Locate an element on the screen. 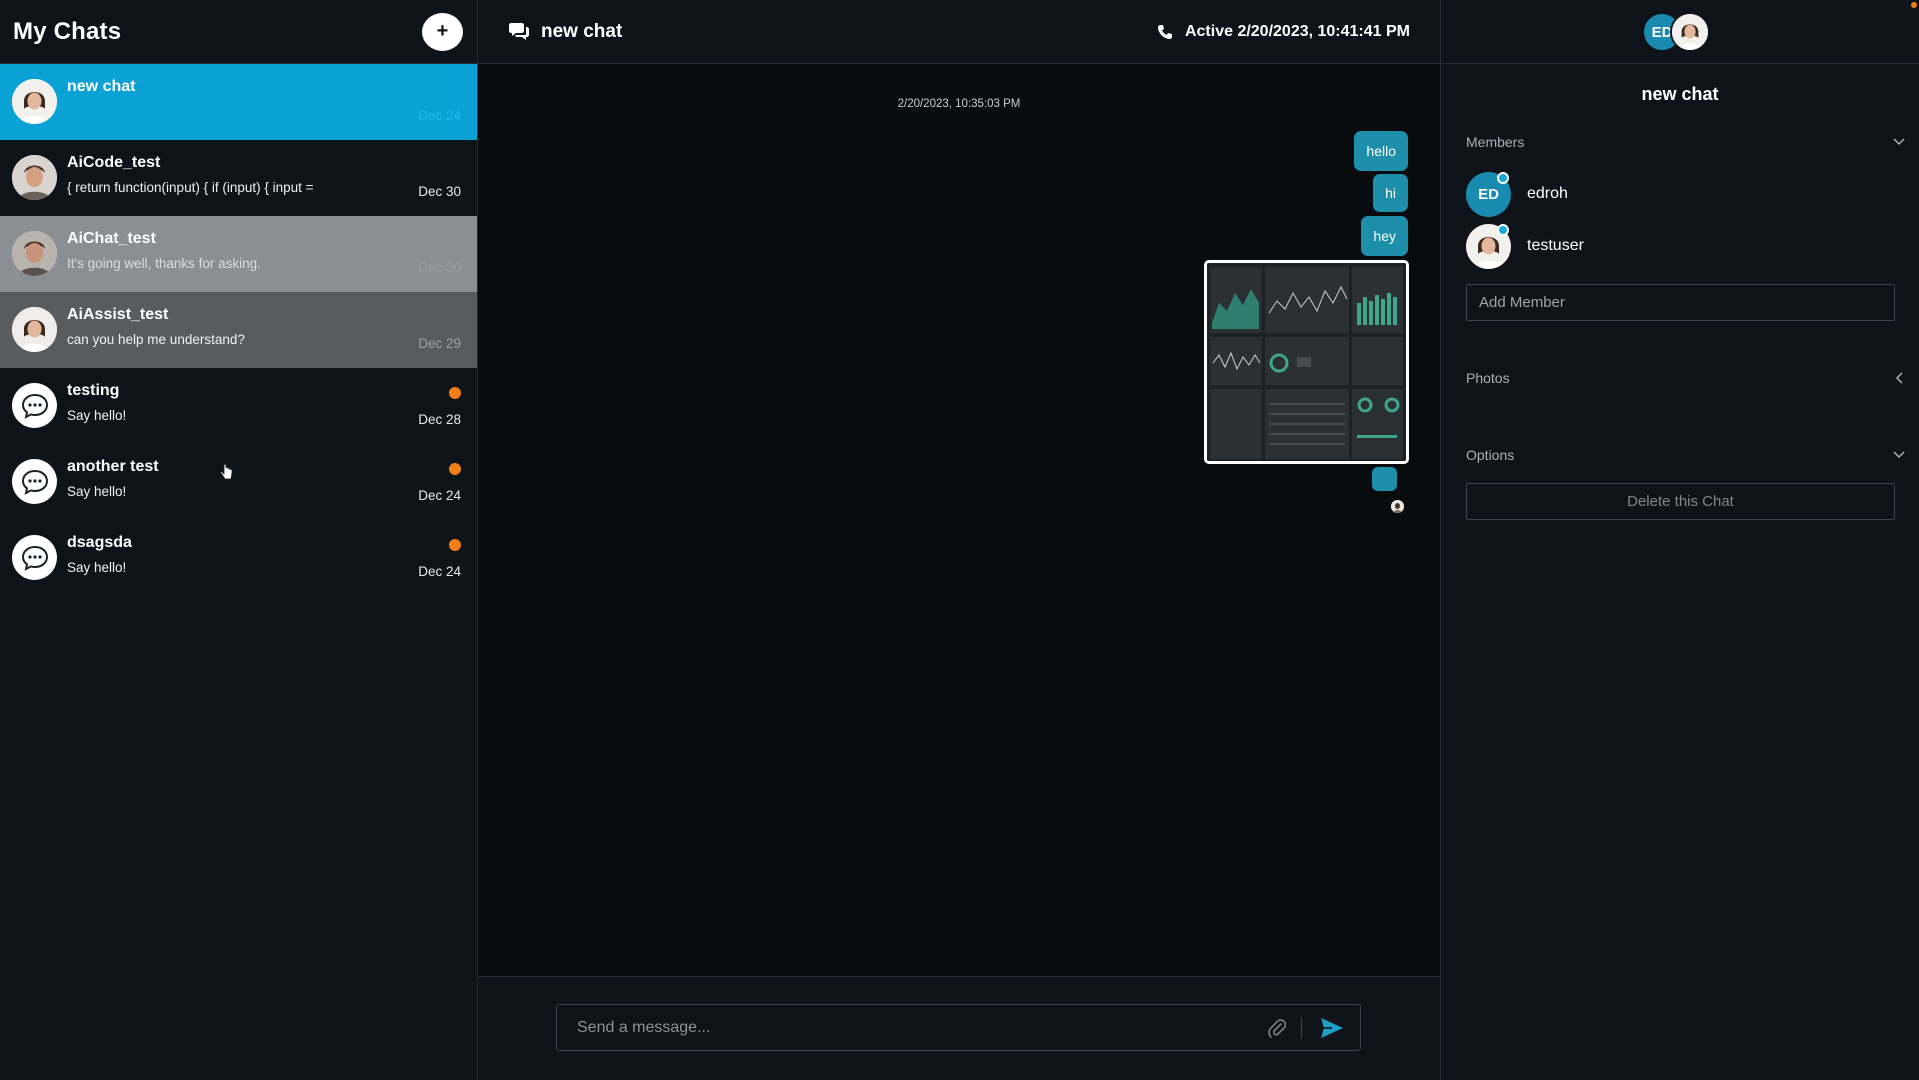  chat-name: another test is located at coordinates (113, 466).